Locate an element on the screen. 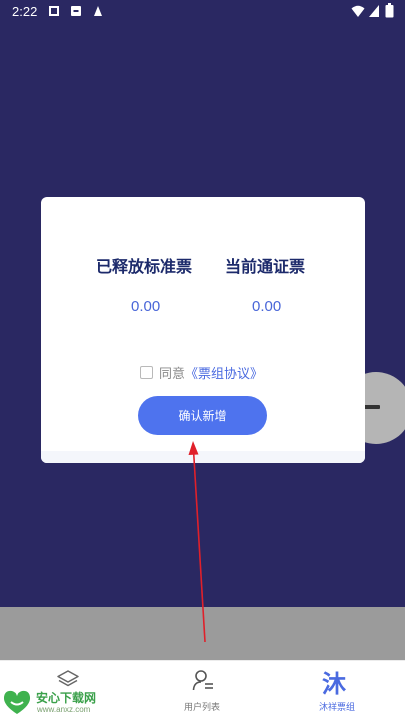 The height and width of the screenshot is (721, 405). watermark-title: 安心下载网 is located at coordinates (66, 698).